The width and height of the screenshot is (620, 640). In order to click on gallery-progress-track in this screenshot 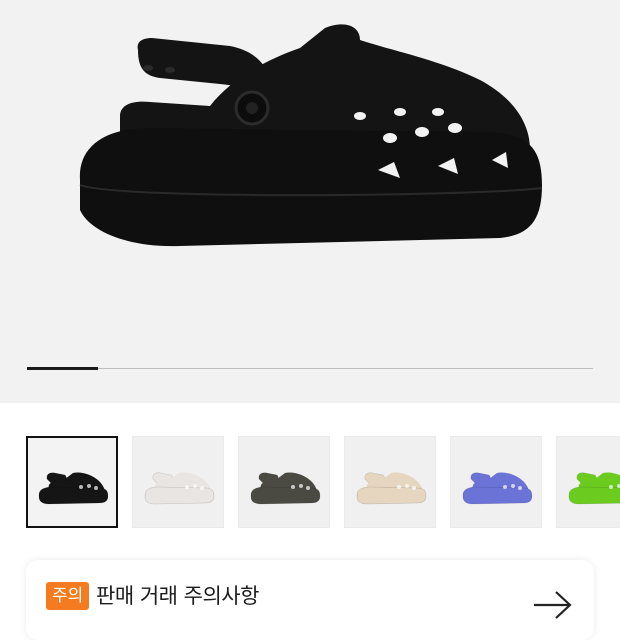, I will do `click(310, 368)`.